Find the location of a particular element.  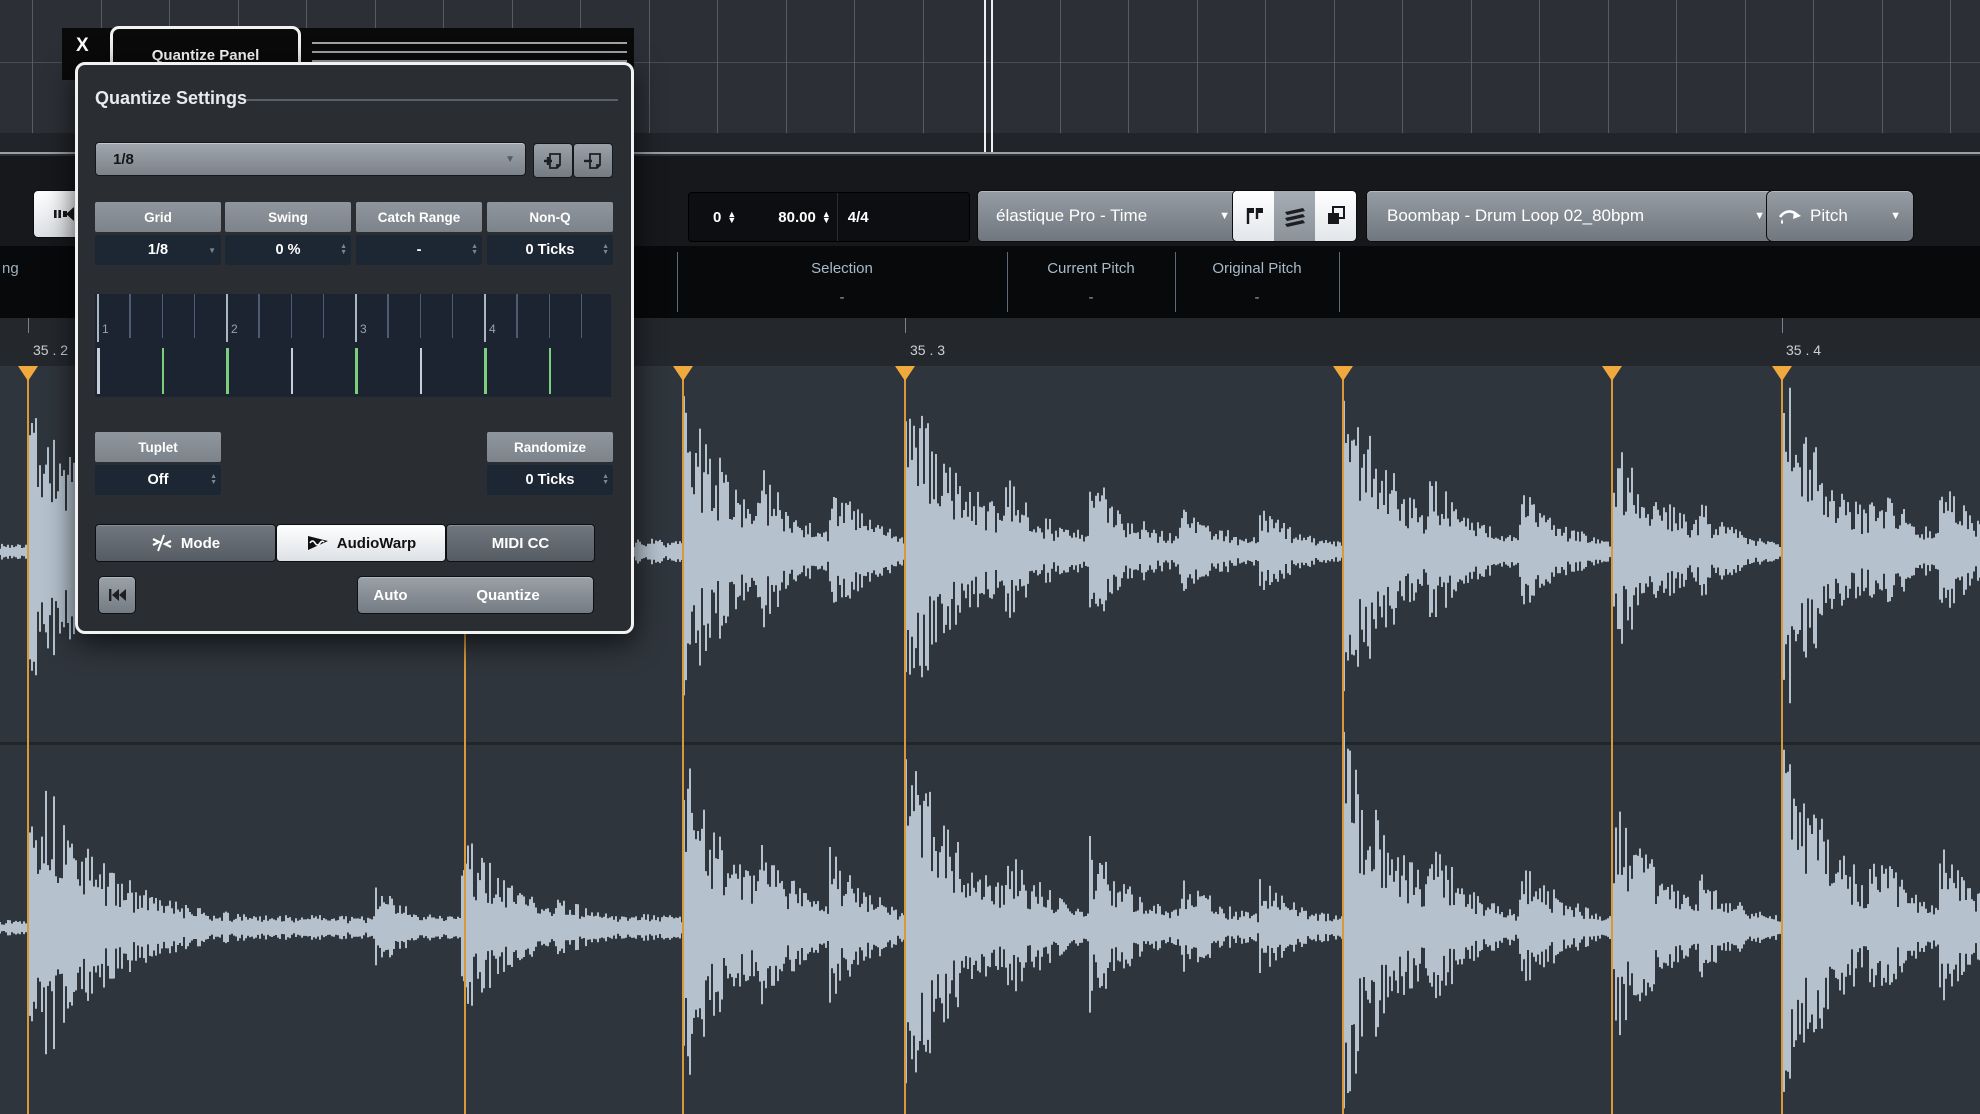

randomize-value-field: 0 Ticks ▲ ▼ is located at coordinates (550, 480).